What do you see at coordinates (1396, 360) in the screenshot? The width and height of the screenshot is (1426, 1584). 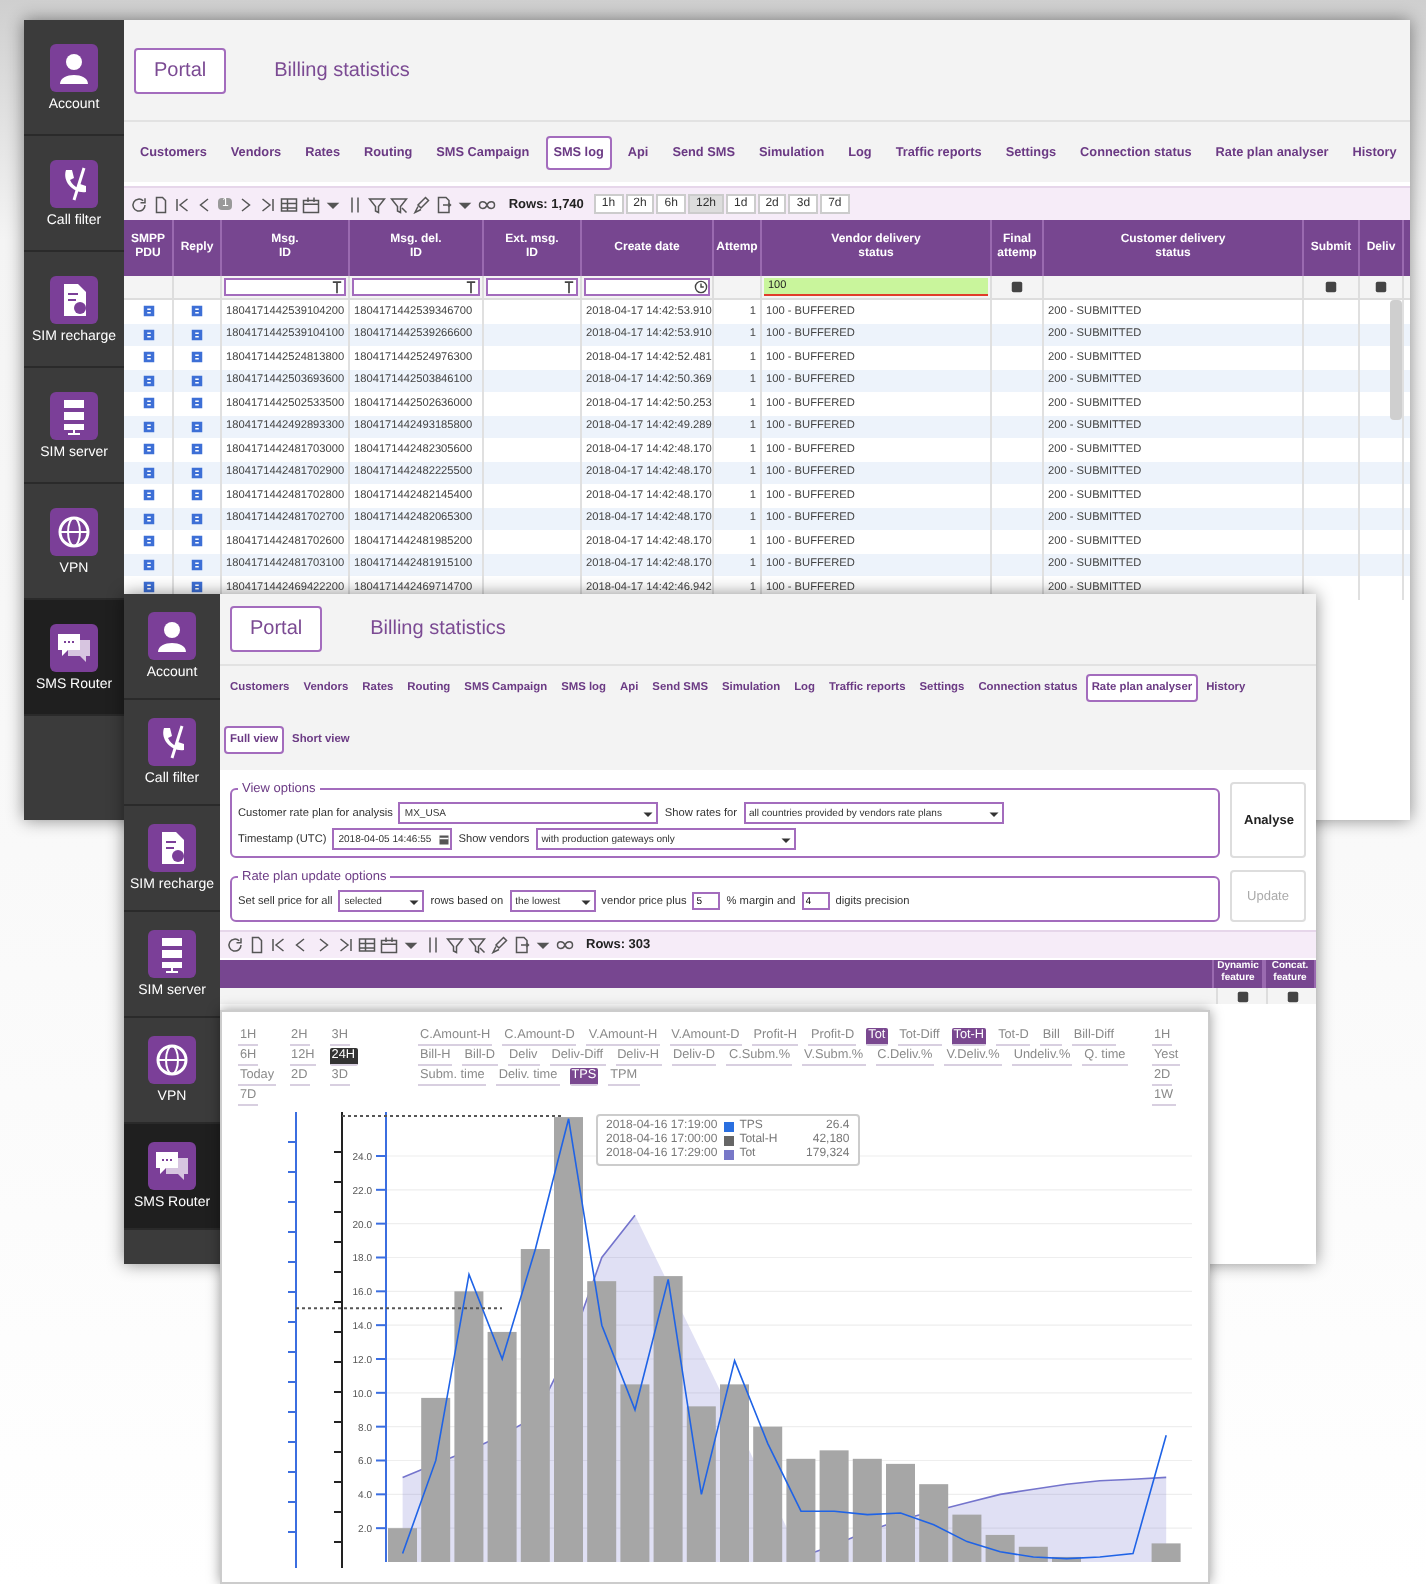 I see `scrollbar` at bounding box center [1396, 360].